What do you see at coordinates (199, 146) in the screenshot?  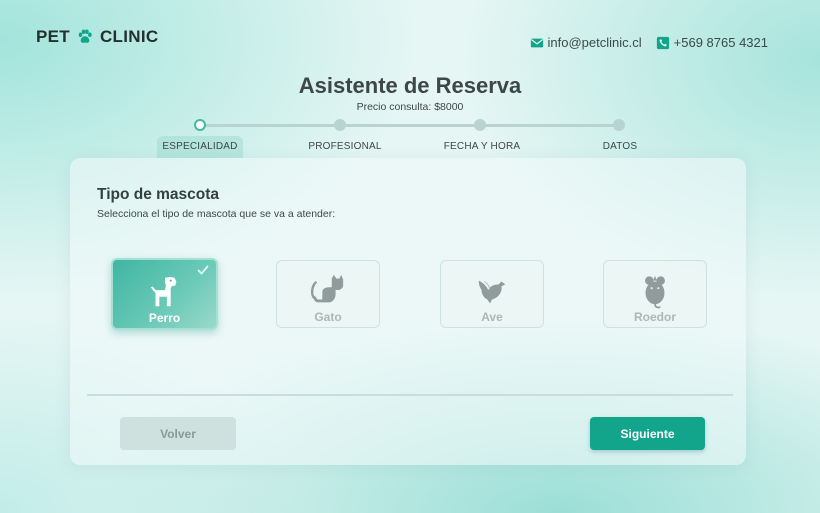 I see `step-label-especialidad: ESPECIALIDAD` at bounding box center [199, 146].